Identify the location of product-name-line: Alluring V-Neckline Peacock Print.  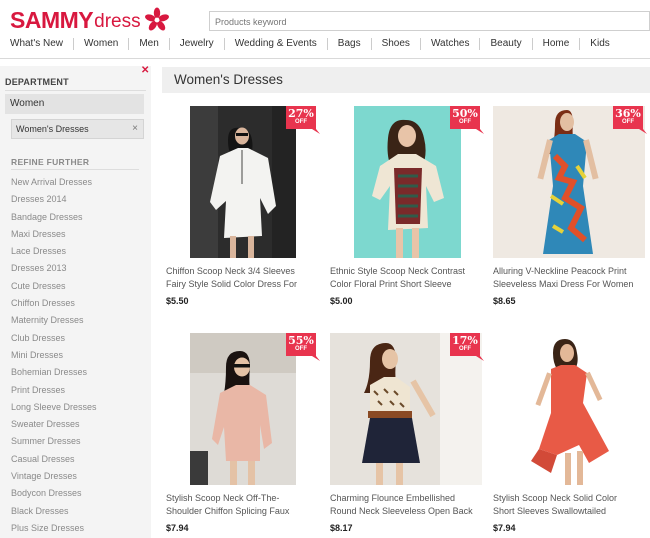
(560, 271).